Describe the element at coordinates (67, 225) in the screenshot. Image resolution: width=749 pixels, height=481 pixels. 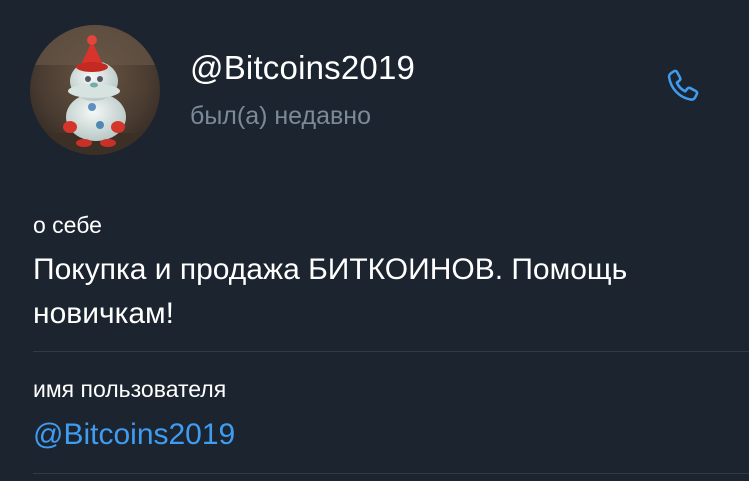
I see `about-label: о себе` at that location.